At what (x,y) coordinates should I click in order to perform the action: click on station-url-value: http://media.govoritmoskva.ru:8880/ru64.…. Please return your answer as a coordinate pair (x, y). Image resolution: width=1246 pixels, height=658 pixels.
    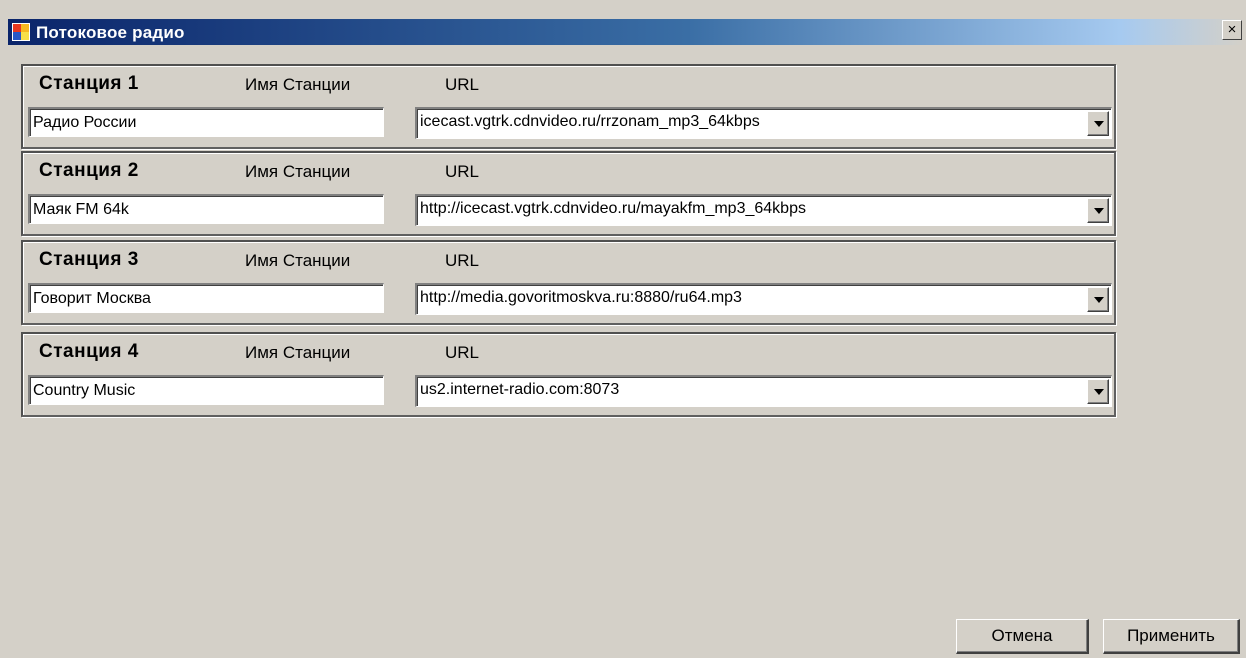
    Looking at the image, I should click on (581, 297).